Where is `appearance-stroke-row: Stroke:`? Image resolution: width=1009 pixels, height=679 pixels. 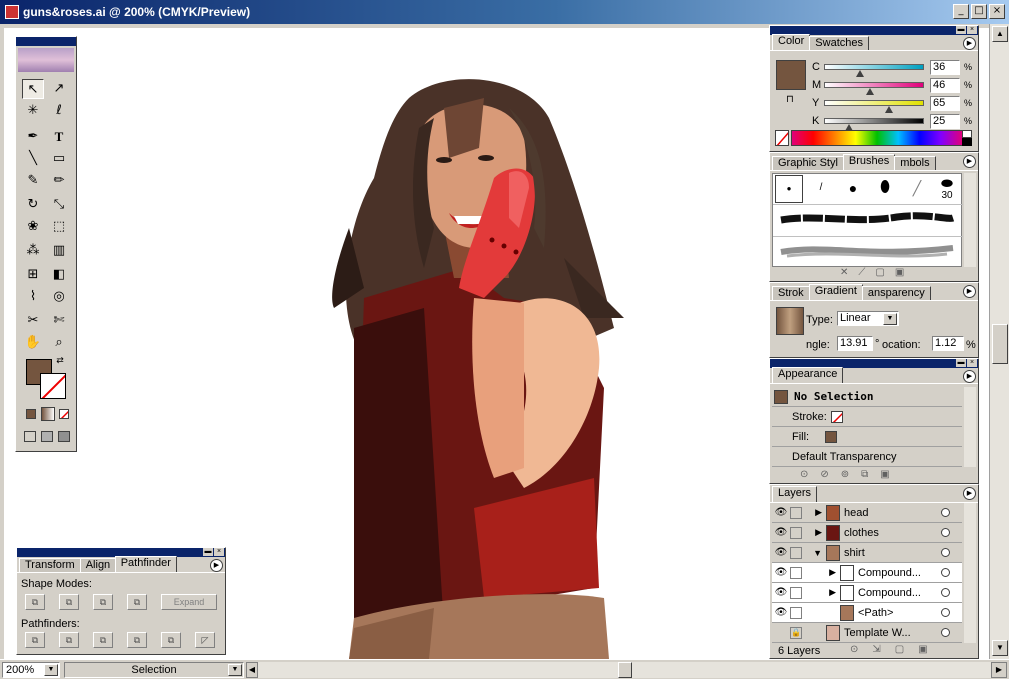
appearance-stroke-row: Stroke: is located at coordinates (867, 417).